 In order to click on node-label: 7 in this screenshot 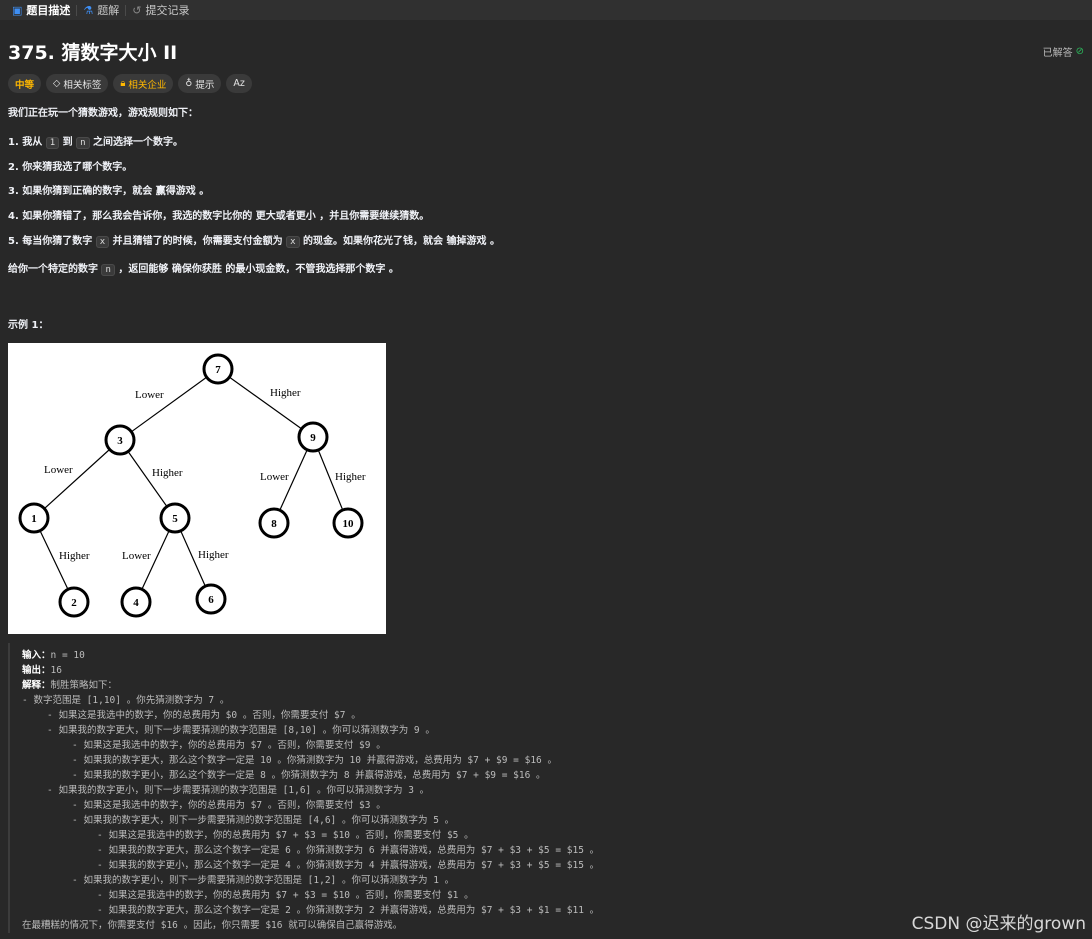, I will do `click(218, 370)`.